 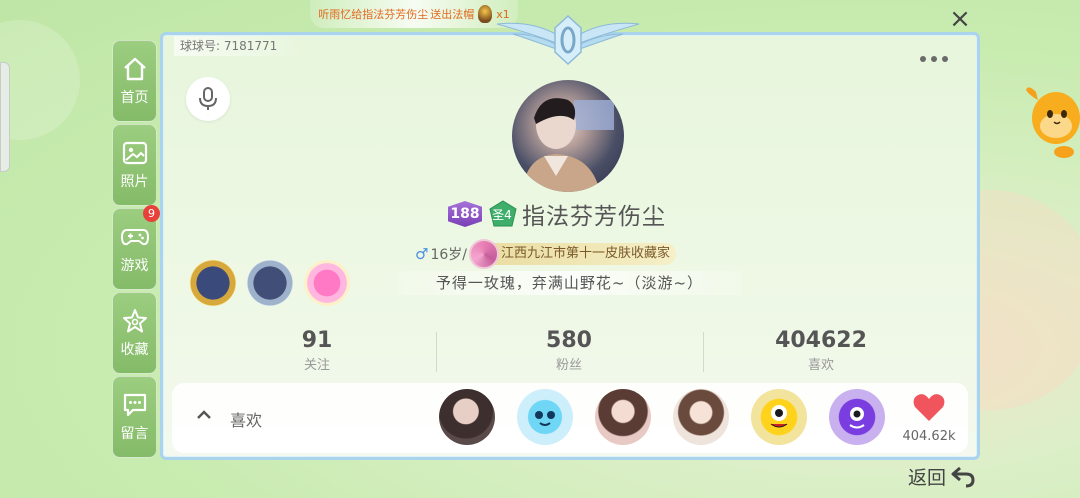 What do you see at coordinates (821, 340) in the screenshot?
I see `stat-value: 404622` at bounding box center [821, 340].